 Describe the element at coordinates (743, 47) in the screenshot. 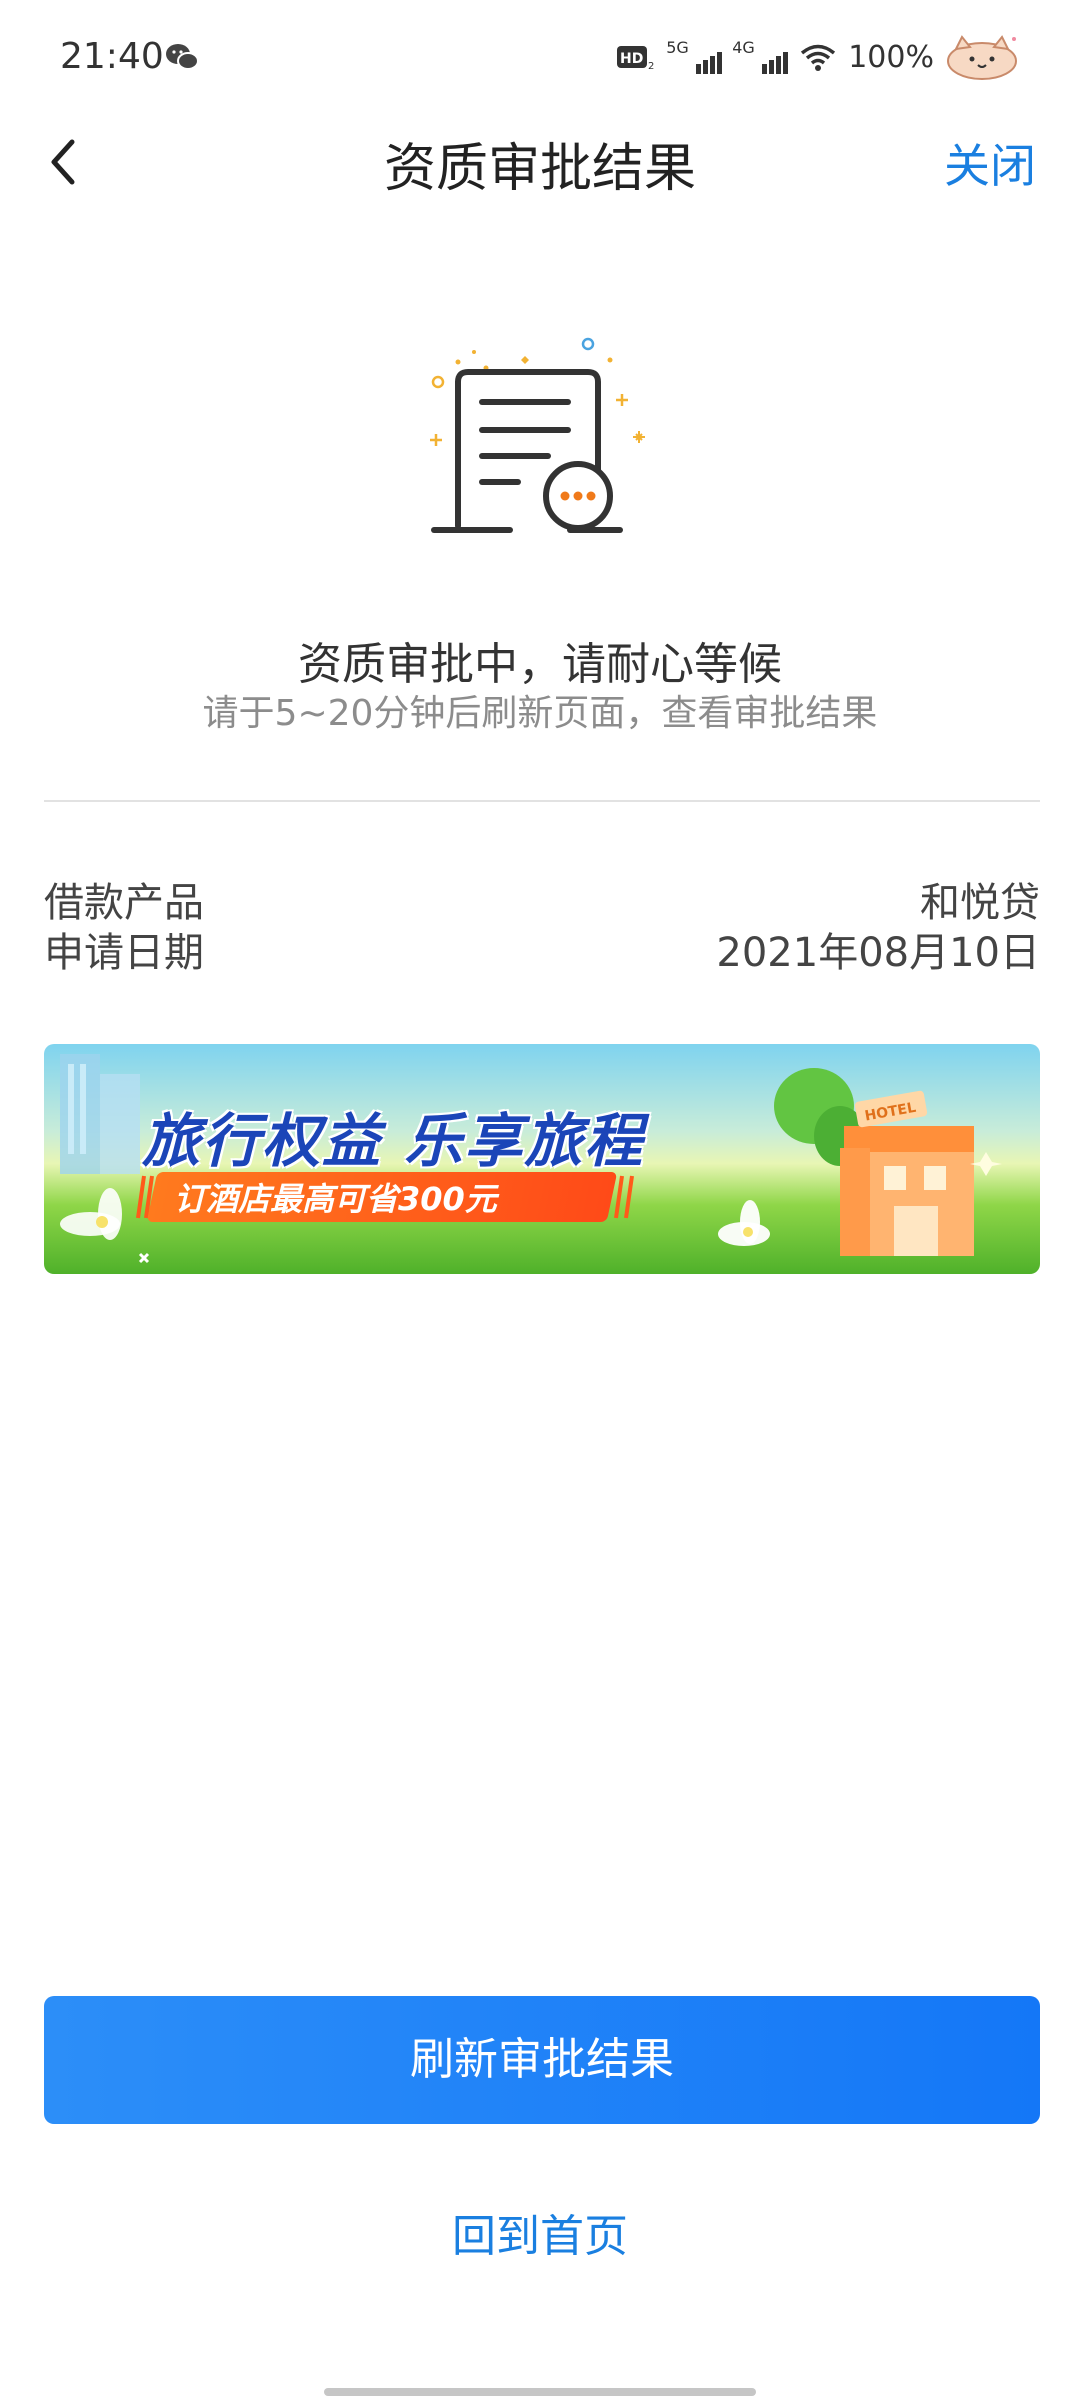

I see `network-label-4g: 4G` at that location.